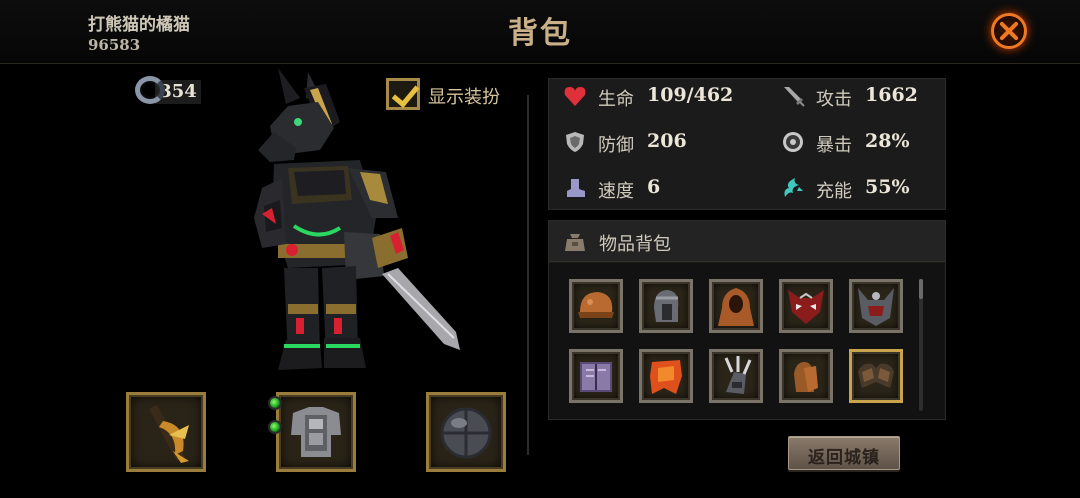 The width and height of the screenshot is (1080, 498). Describe the element at coordinates (528, 275) in the screenshot. I see `panel-divider` at that location.